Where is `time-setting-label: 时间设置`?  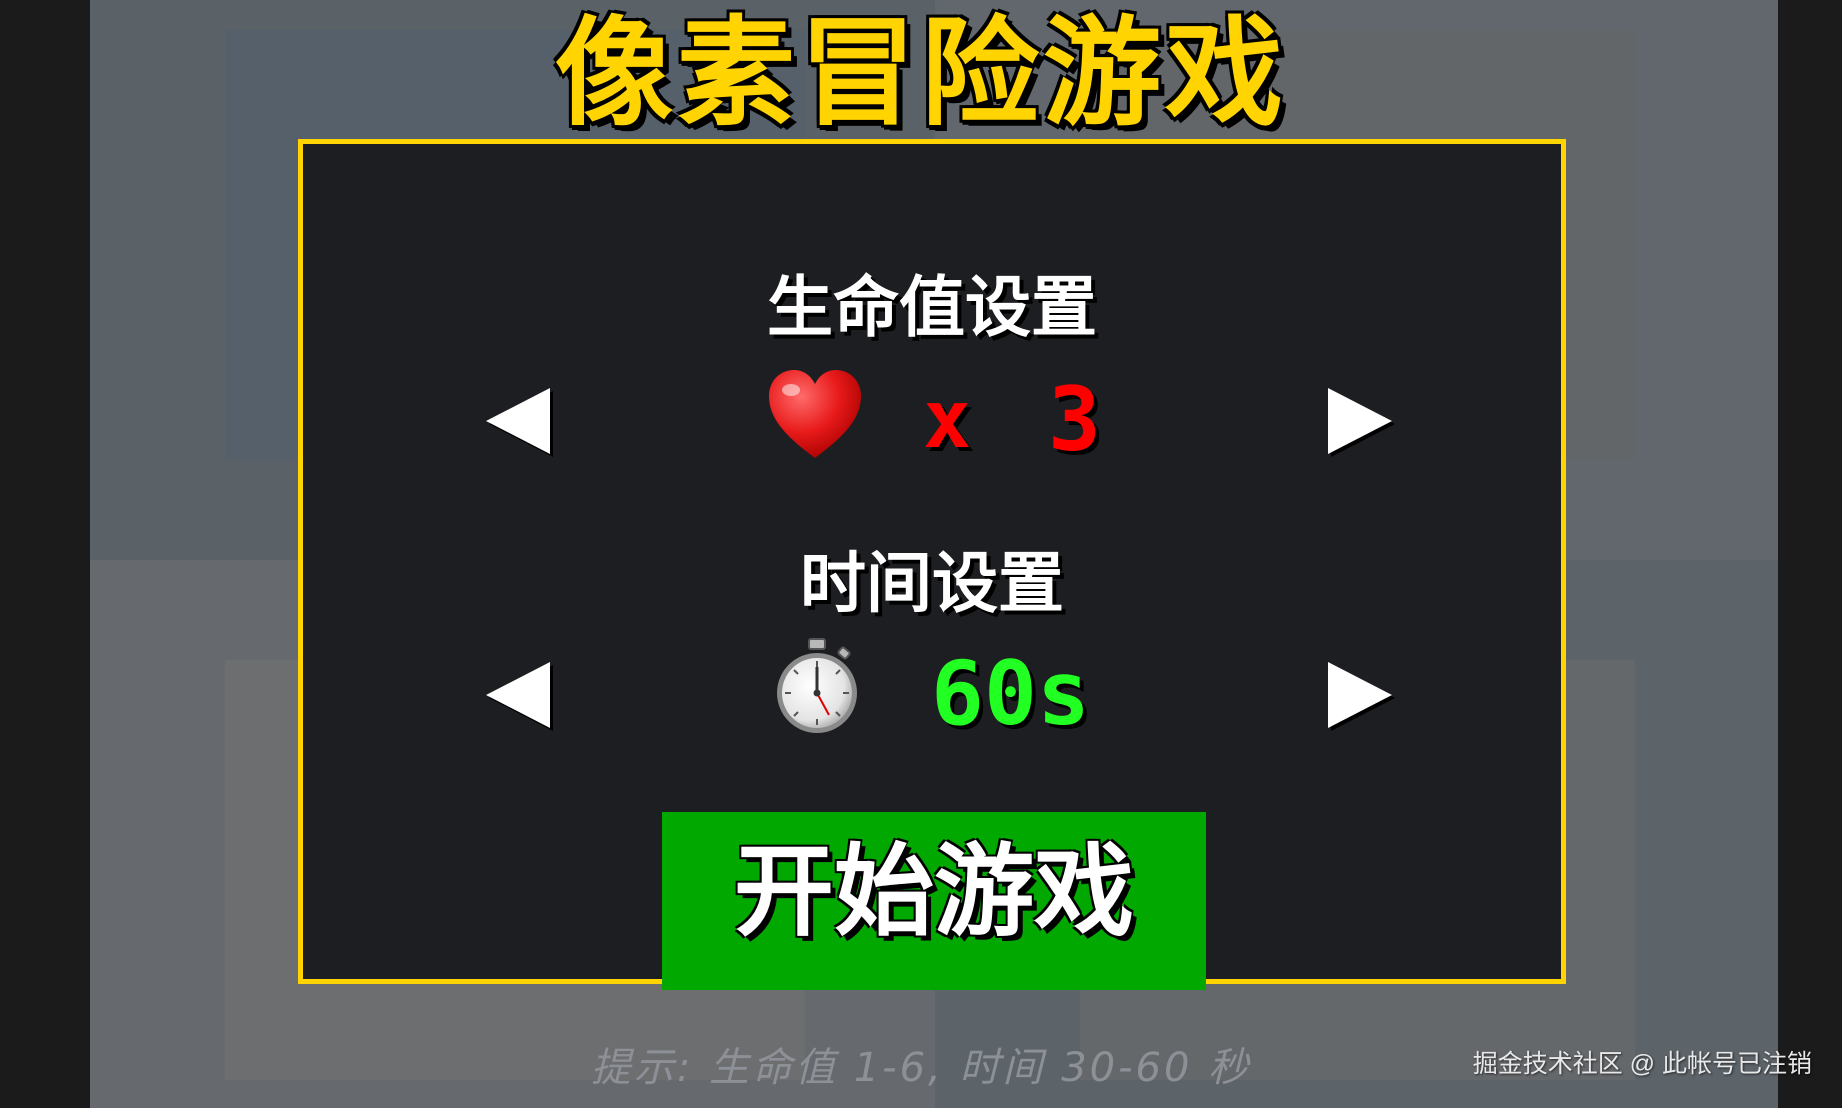 time-setting-label: 时间设置 is located at coordinates (932, 583).